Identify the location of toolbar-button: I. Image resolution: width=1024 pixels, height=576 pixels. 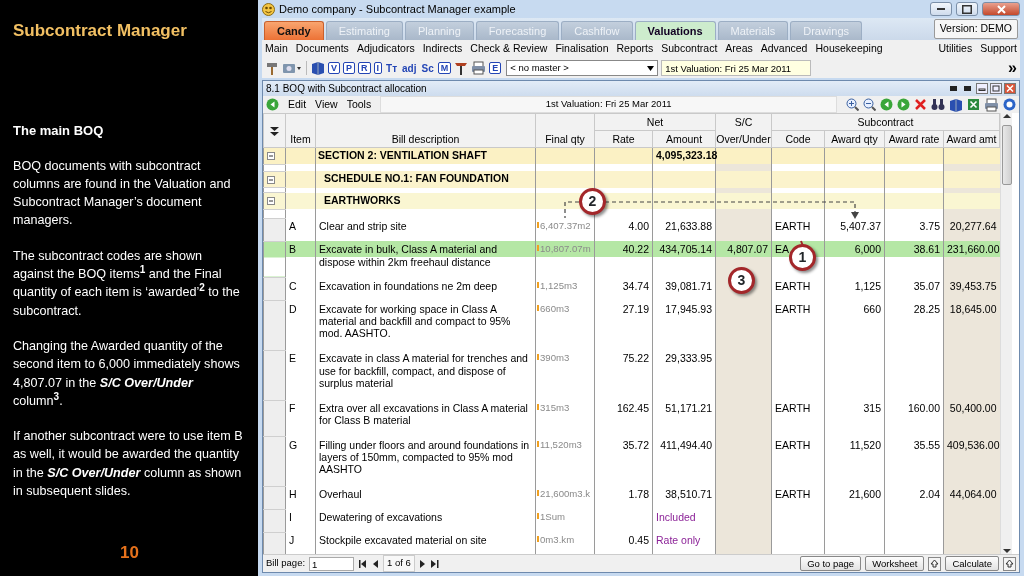
(378, 68).